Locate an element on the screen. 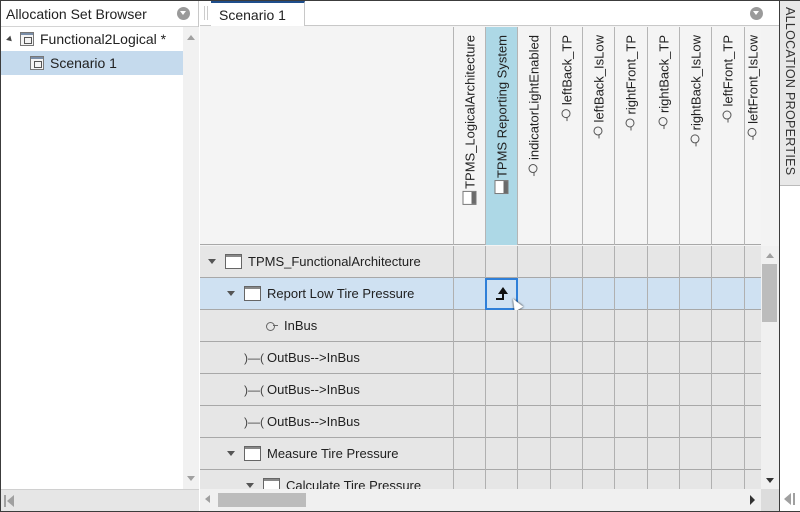  scroll-left-icon is located at coordinates (207, 499).